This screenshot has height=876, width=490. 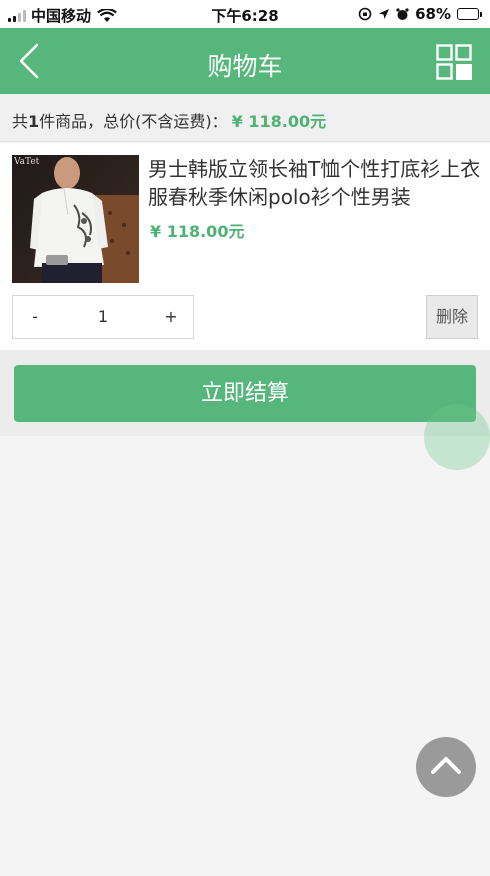 What do you see at coordinates (454, 62) in the screenshot?
I see `qr-grid-icon` at bounding box center [454, 62].